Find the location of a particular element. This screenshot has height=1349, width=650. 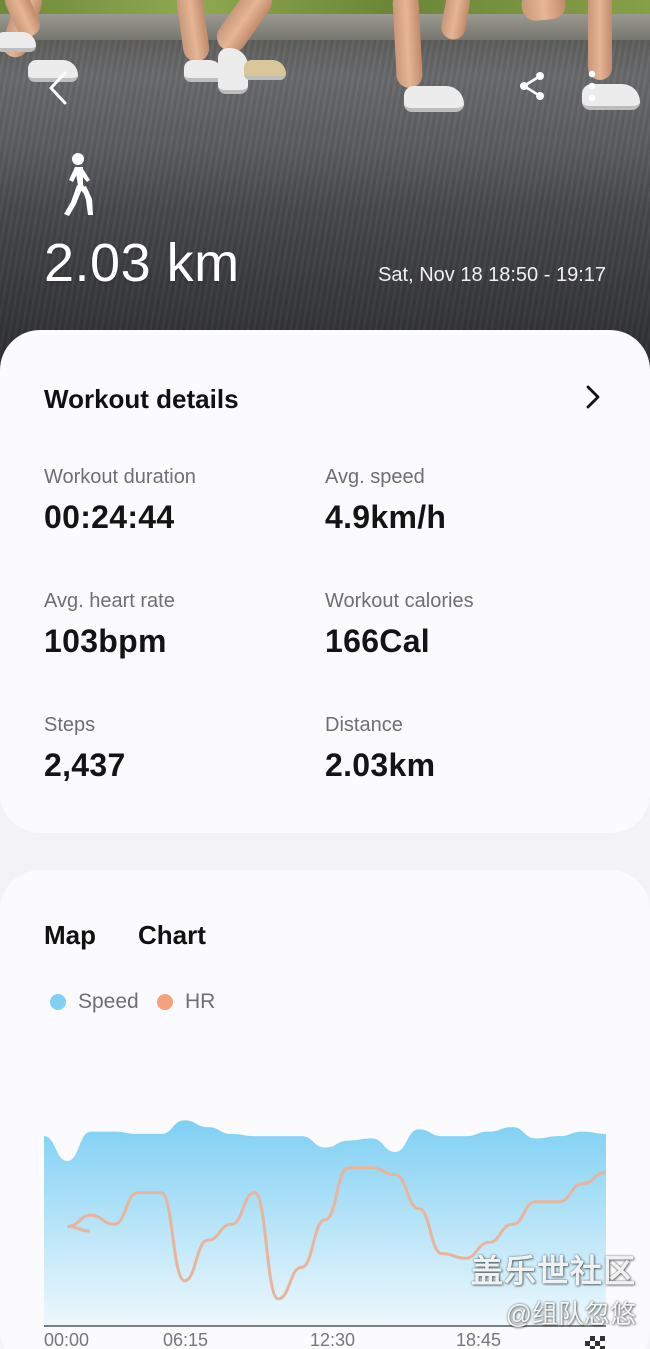

stat-number: 4.9 is located at coordinates (348, 517).